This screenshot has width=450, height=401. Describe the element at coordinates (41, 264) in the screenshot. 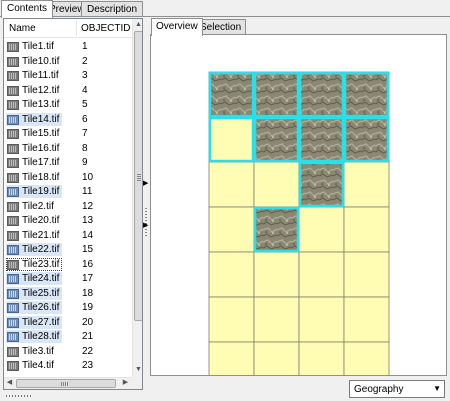

I see `item-name: Tile23.tif` at that location.